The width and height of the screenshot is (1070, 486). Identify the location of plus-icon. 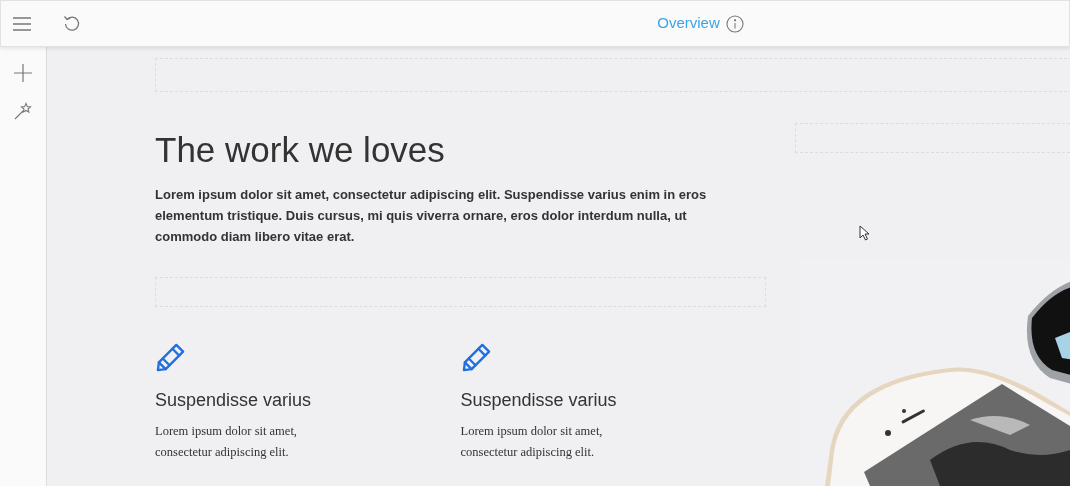
(23, 73).